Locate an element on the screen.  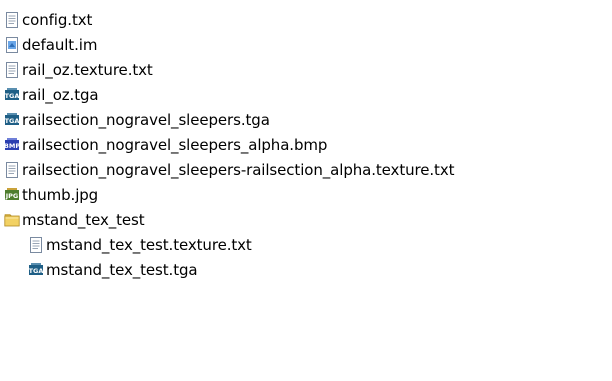
file-item-config-txt: config.txt is located at coordinates (48, 20).